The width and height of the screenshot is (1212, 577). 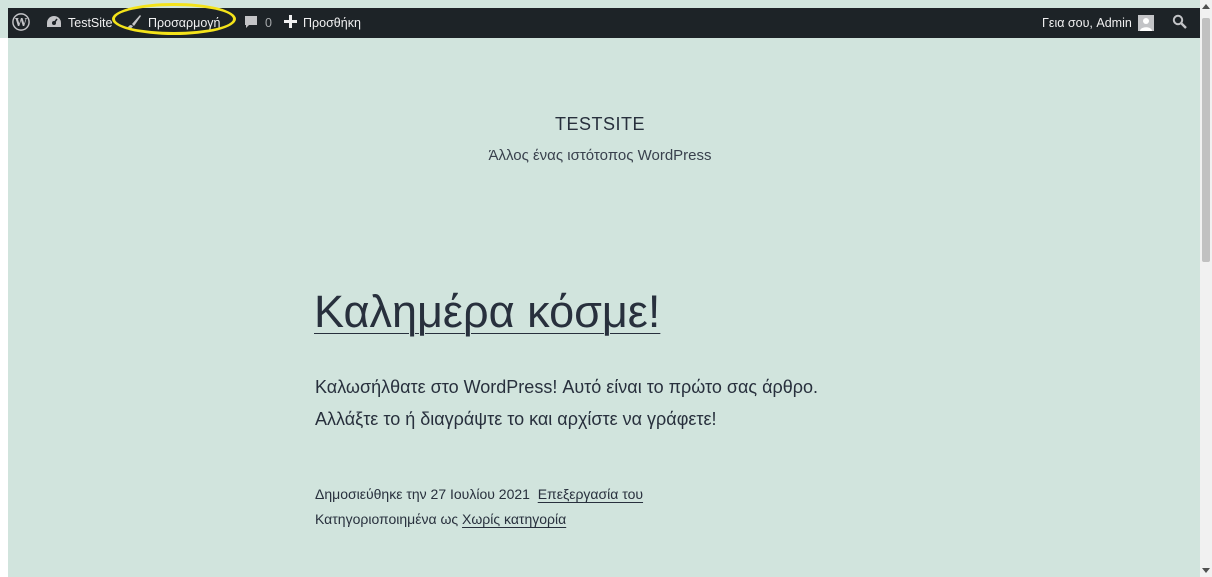 I want to click on wp-logo-menu: W, so click(x=21, y=23).